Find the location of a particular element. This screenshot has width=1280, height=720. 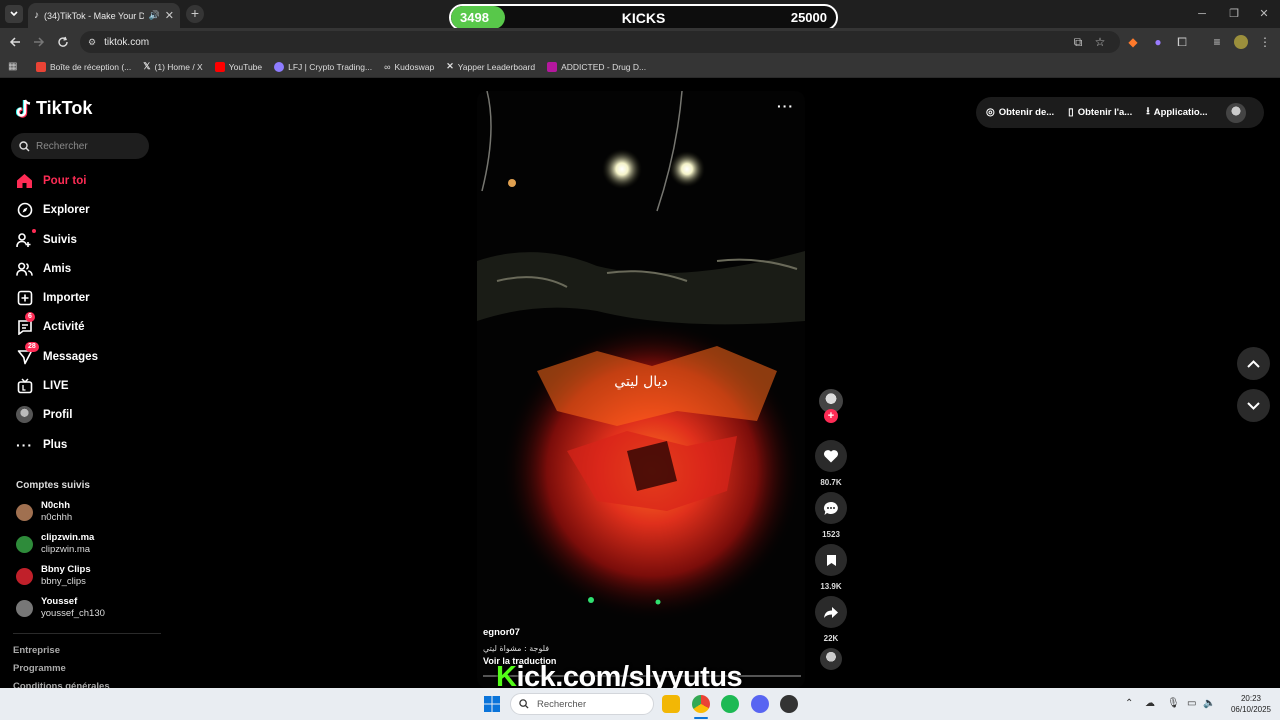

app-icon is located at coordinates (789, 704).